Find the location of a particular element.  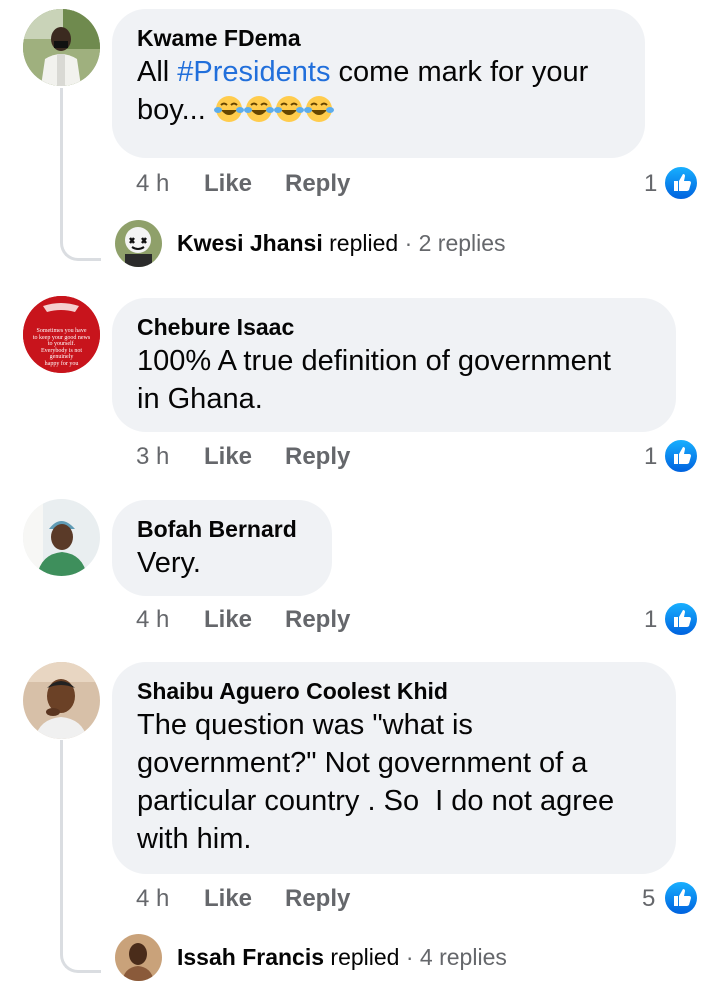

comment-bubble: Bofah Bernard Very. is located at coordinates (222, 548).